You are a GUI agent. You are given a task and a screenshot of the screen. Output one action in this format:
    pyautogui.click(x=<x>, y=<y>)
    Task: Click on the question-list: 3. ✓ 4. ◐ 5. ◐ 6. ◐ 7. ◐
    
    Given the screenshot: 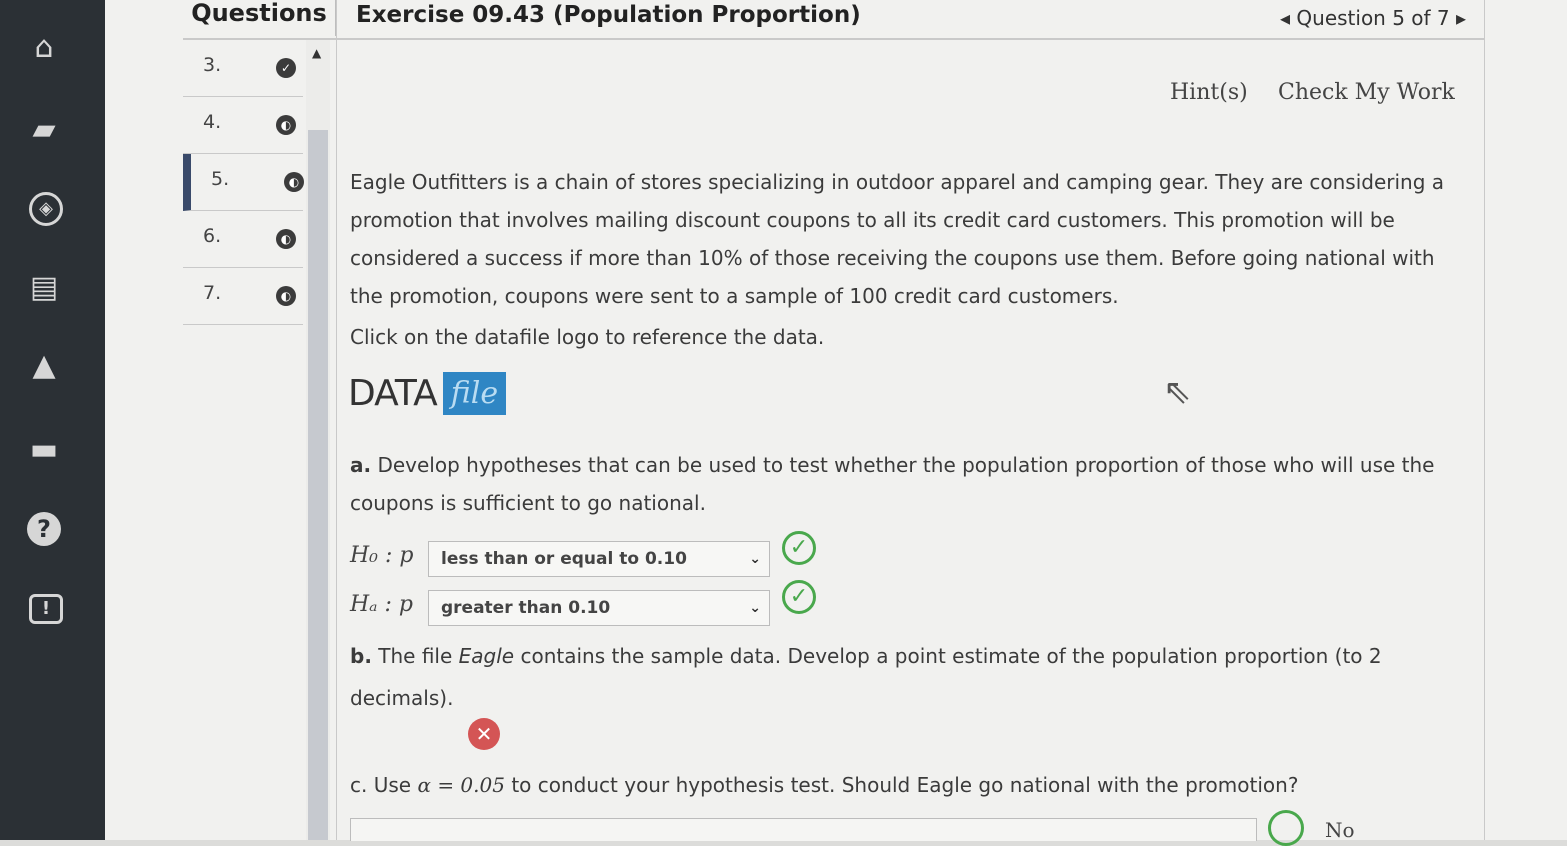 What is the action you would take?
    pyautogui.click(x=243, y=182)
    